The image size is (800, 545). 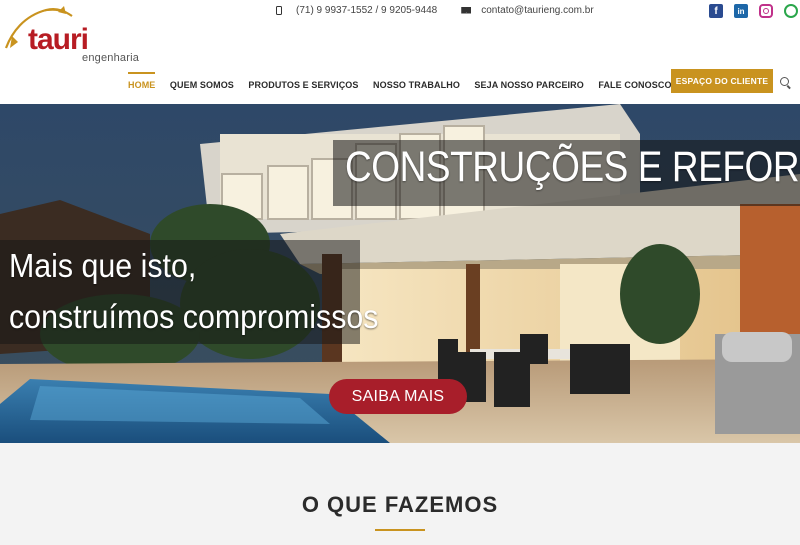 I want to click on logo: tauri engenharia, so click(x=72, y=33).